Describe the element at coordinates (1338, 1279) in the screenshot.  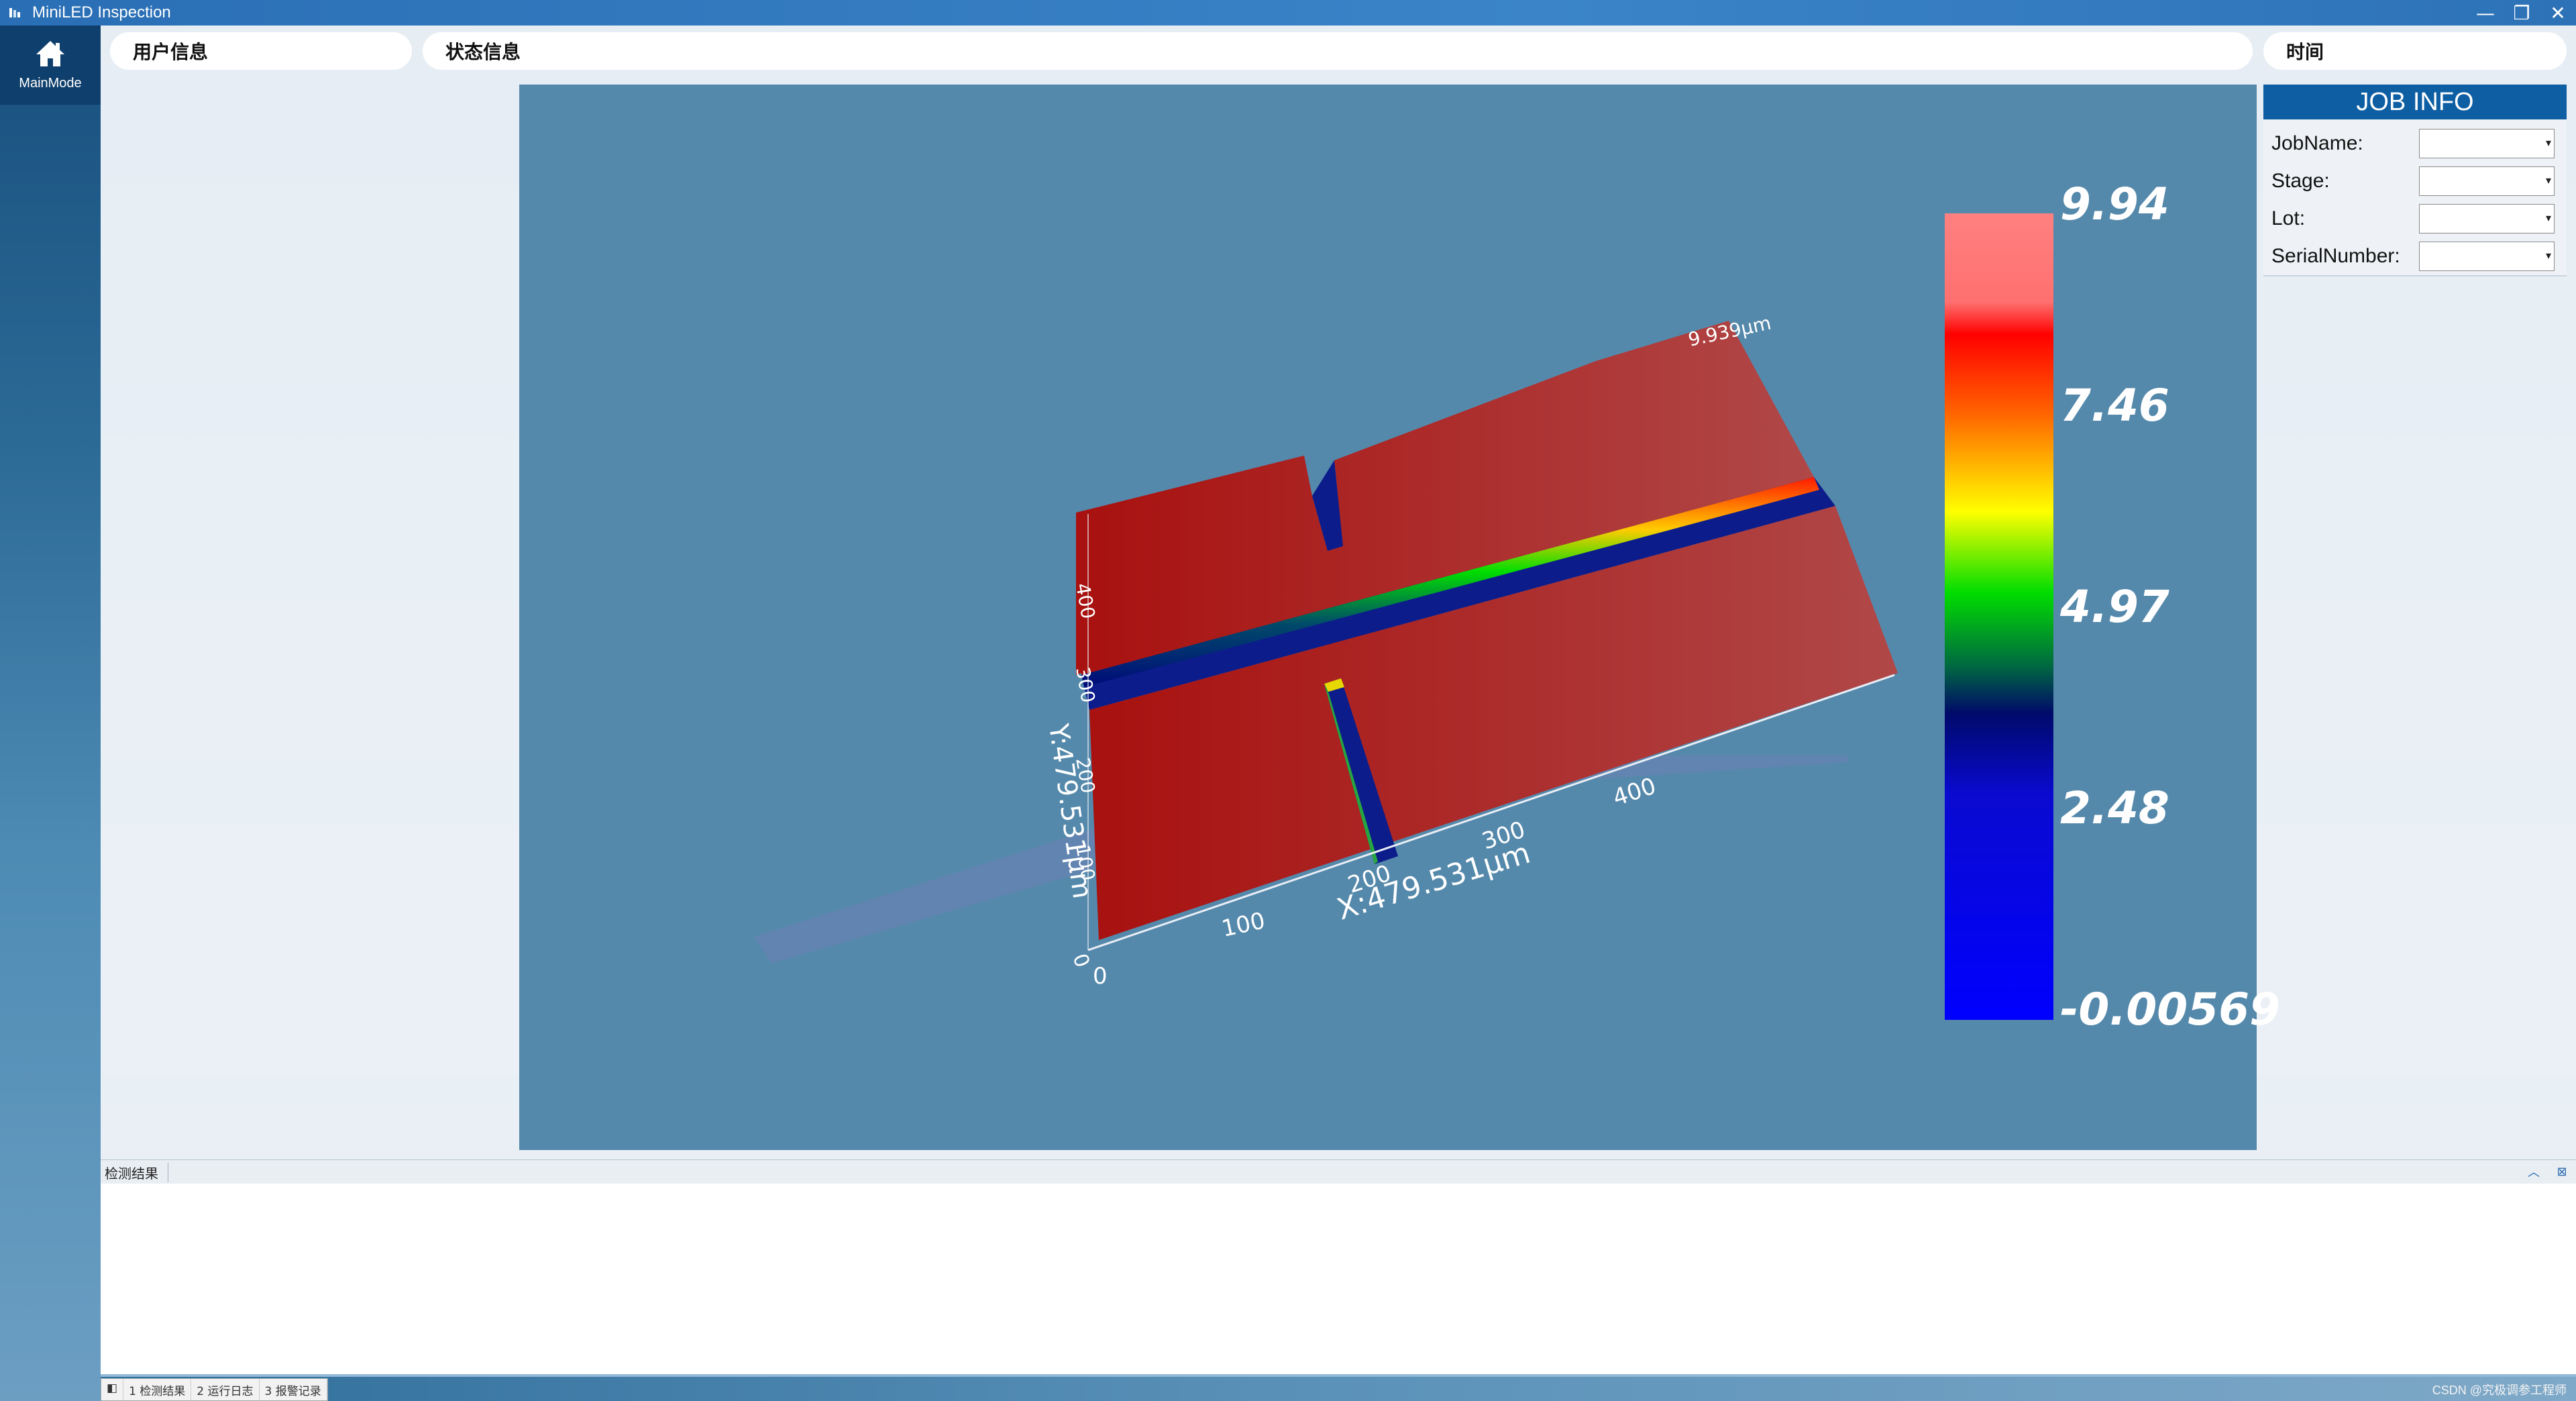
I see `results-panel-body` at that location.